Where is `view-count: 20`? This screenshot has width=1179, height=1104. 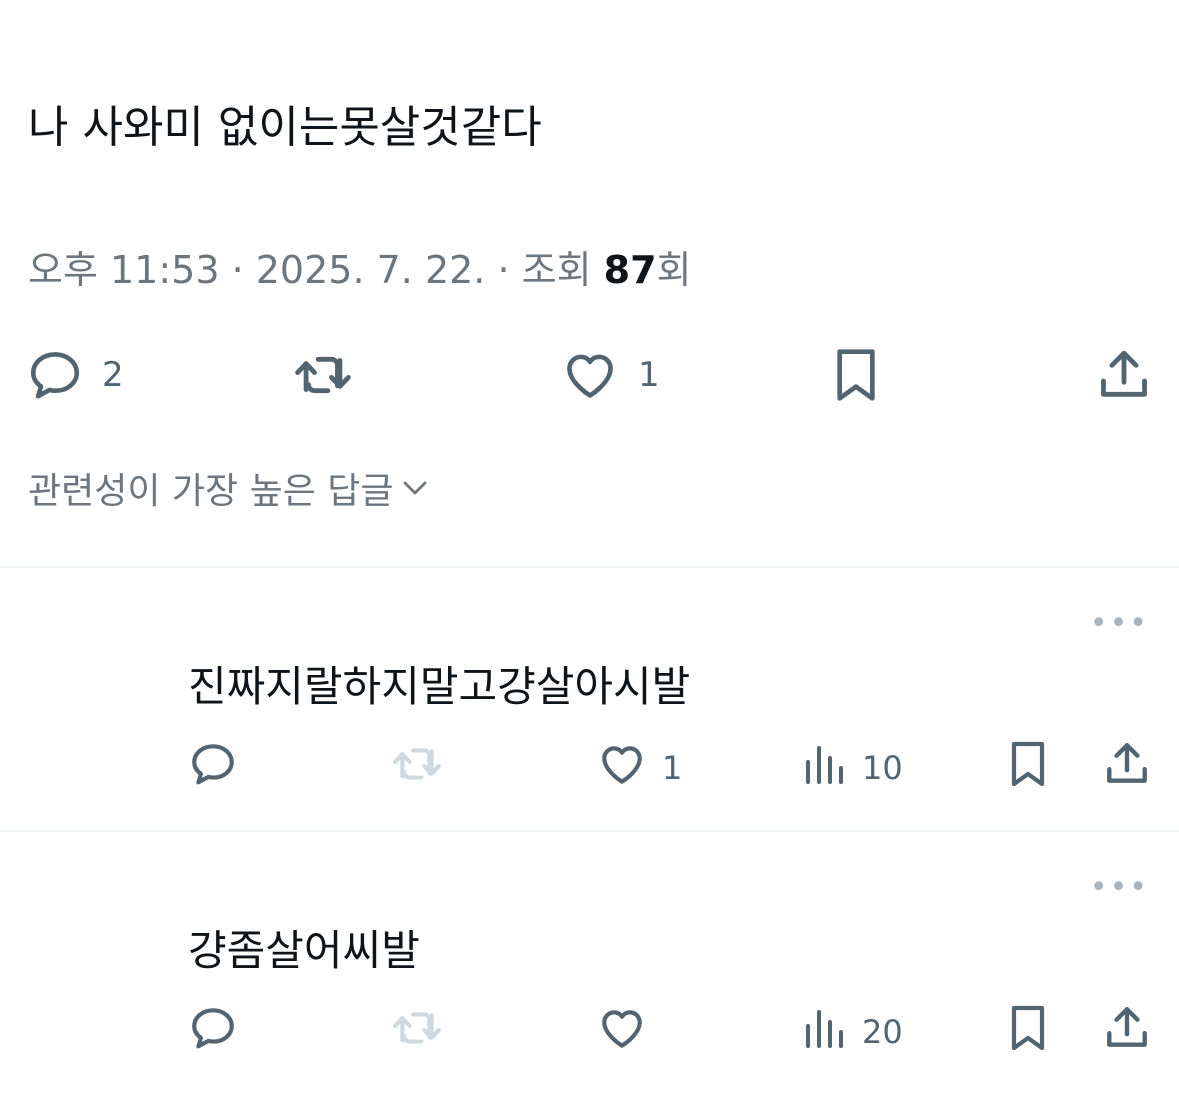
view-count: 20 is located at coordinates (882, 1032).